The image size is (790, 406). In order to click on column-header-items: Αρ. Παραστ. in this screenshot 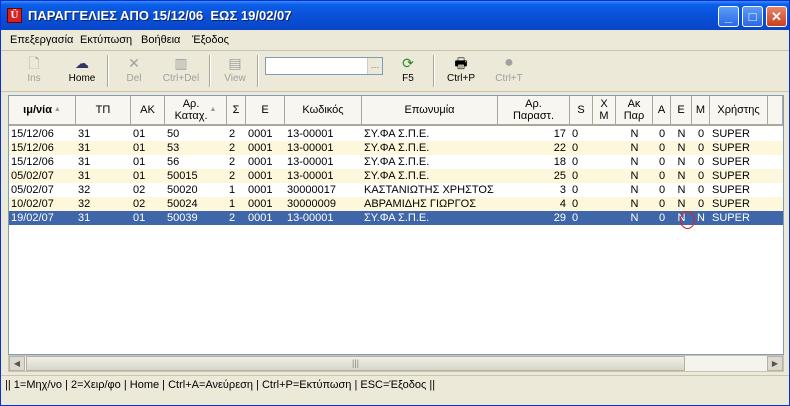, I will do `click(534, 111)`.